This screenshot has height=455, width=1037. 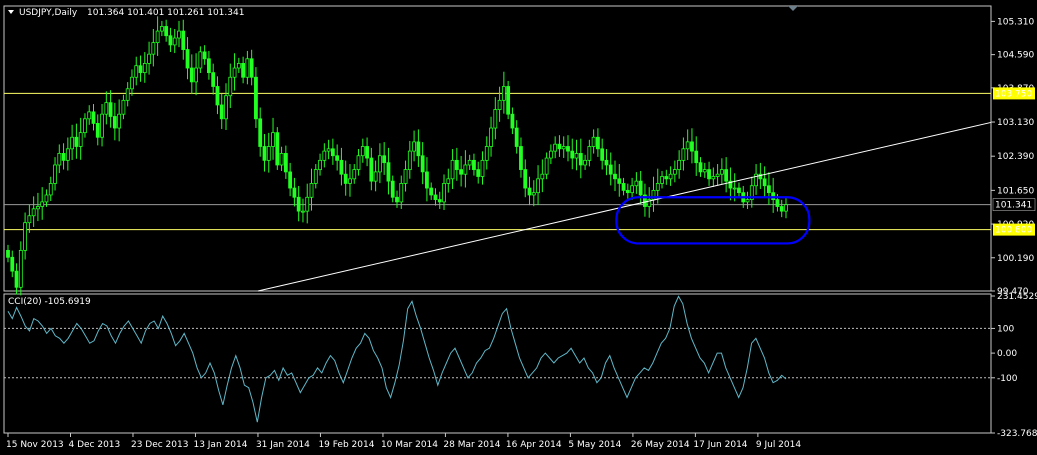 What do you see at coordinates (94, 445) in the screenshot?
I see `date-tick-label: 4 Dec 2013` at bounding box center [94, 445].